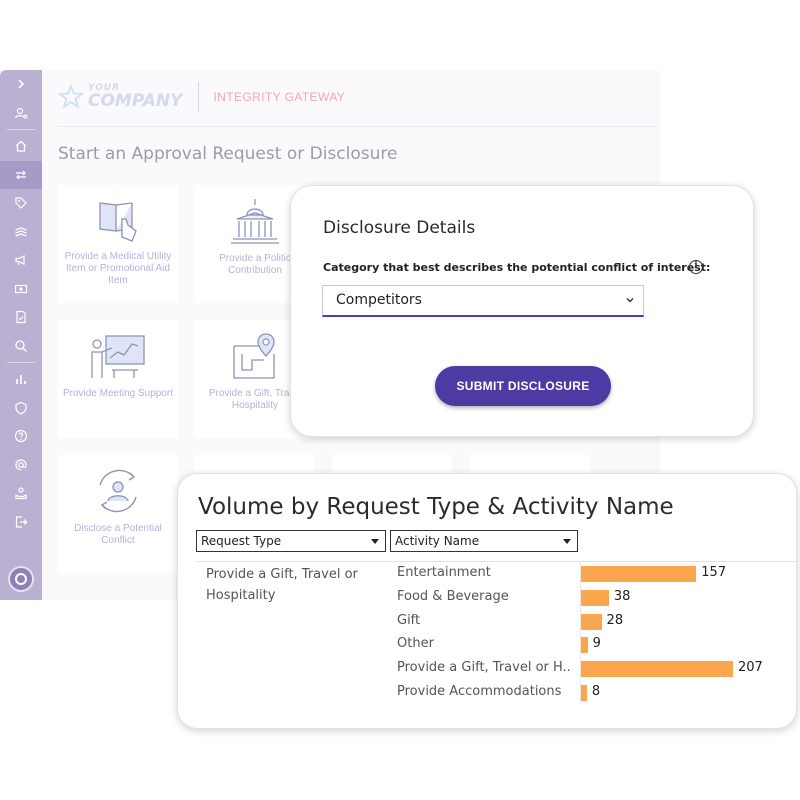 This screenshot has width=800, height=800. I want to click on tile-label: Provide Meeting Support, so click(118, 393).